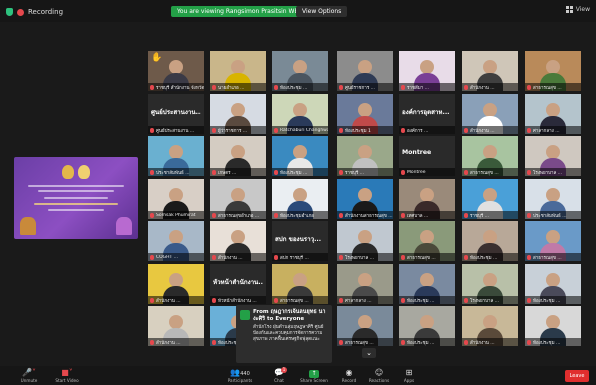  What do you see at coordinates (322, 11) in the screenshot?
I see `view-options-button: View Options` at bounding box center [322, 11].